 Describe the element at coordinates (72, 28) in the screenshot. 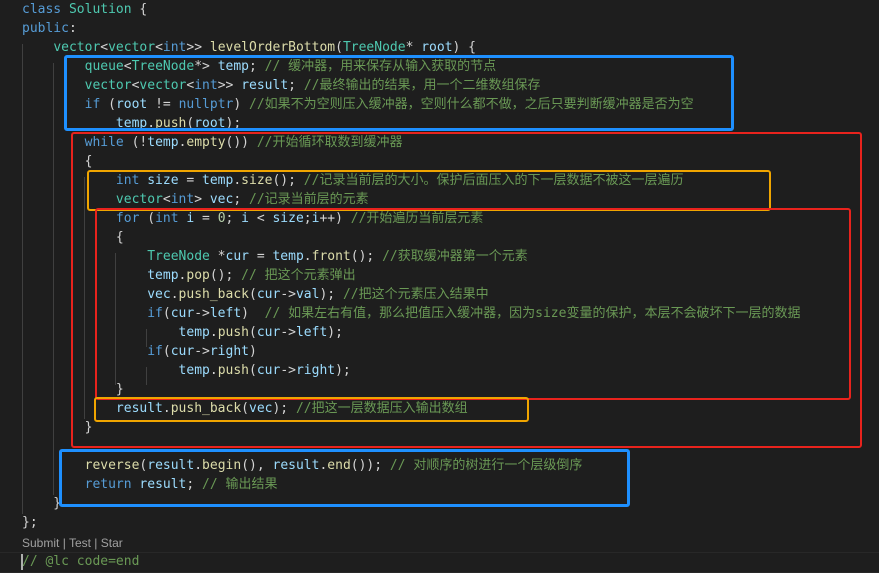

I see `code-token: :` at that location.